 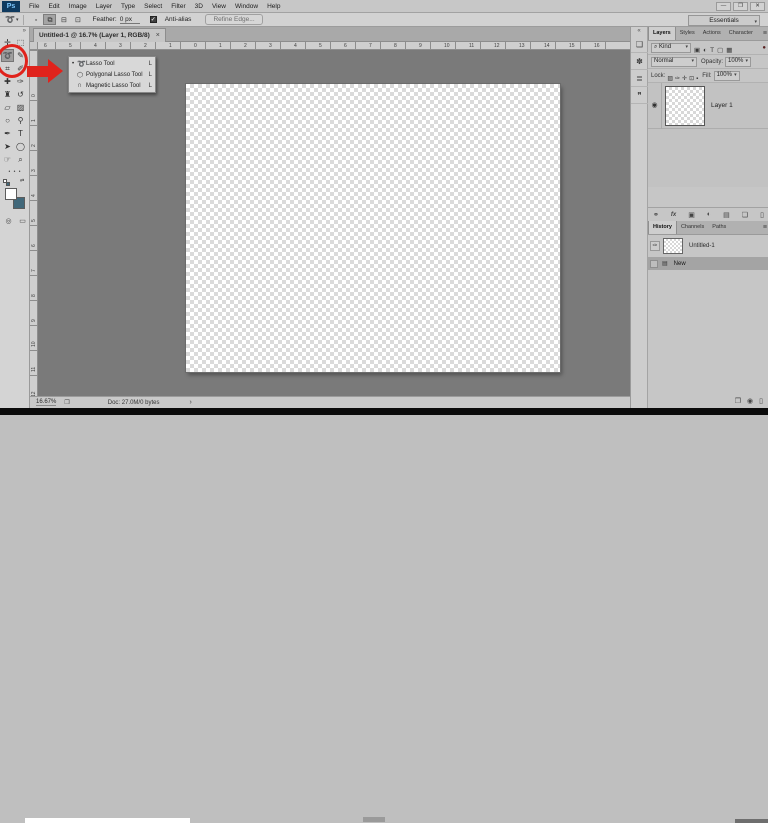 What do you see at coordinates (8, 221) in the screenshot?
I see `quick-mask-button: ◎` at bounding box center [8, 221].